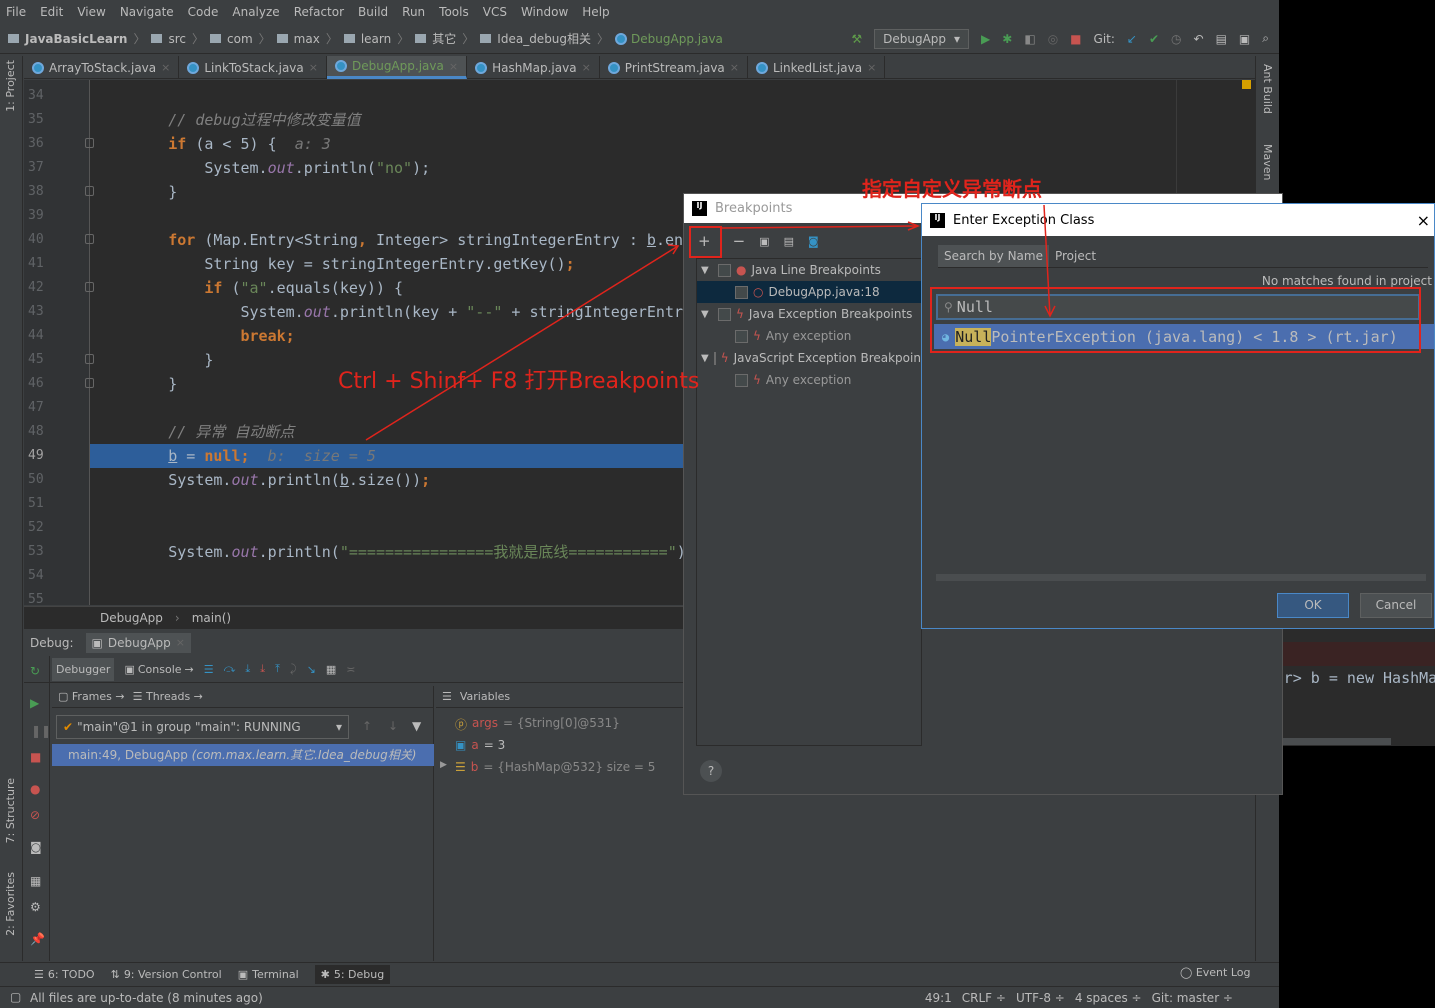  Describe the element at coordinates (710, 322) in the screenshot. I see `annotation-arrows` at that location.